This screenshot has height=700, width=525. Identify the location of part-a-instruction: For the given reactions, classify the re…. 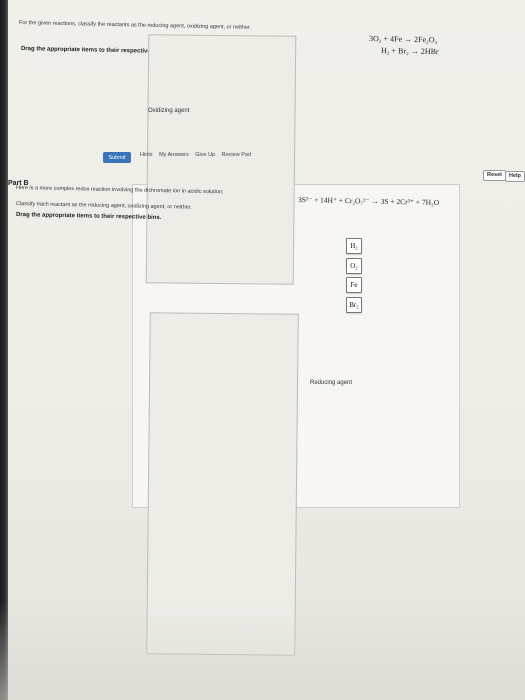
(135, 25).